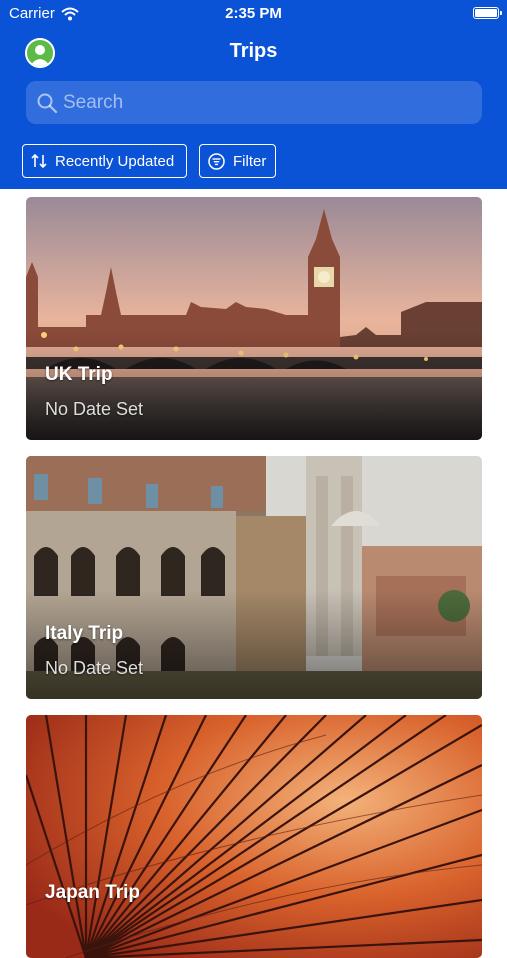 The height and width of the screenshot is (958, 507). I want to click on trip-name: UK Trip, so click(79, 374).